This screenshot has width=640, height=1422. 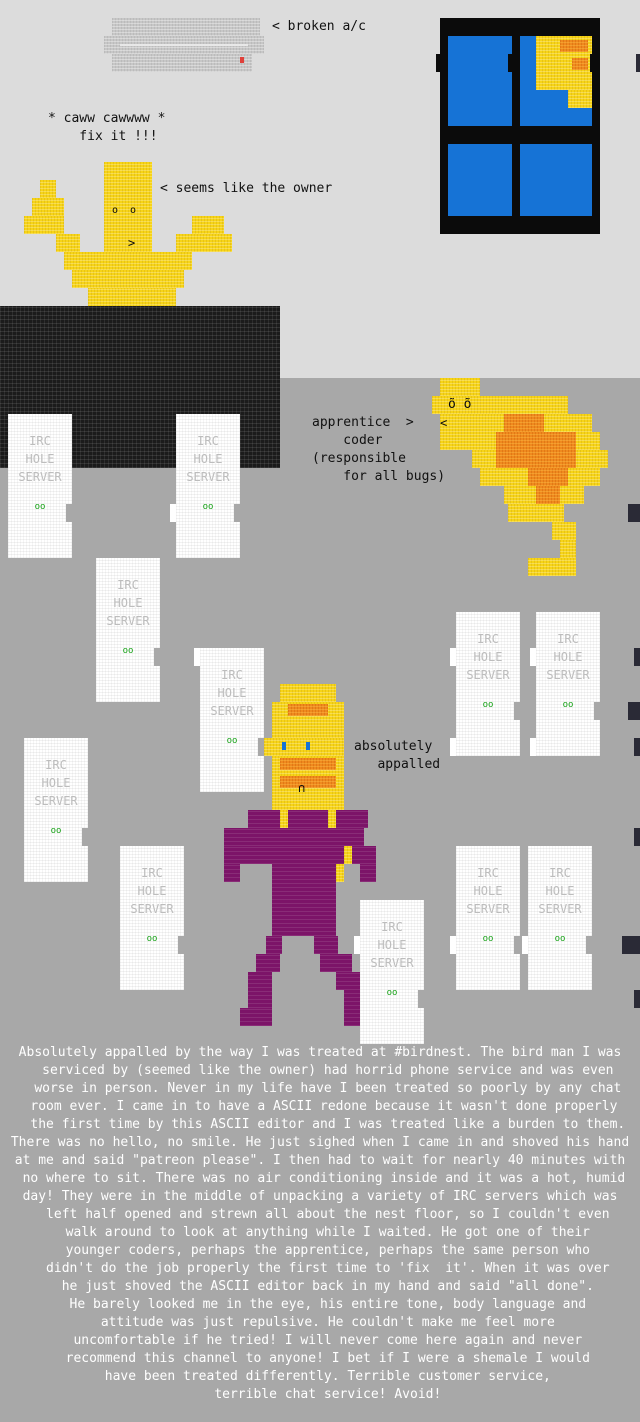 I want to click on window-pane-top-left, so click(x=480, y=81).